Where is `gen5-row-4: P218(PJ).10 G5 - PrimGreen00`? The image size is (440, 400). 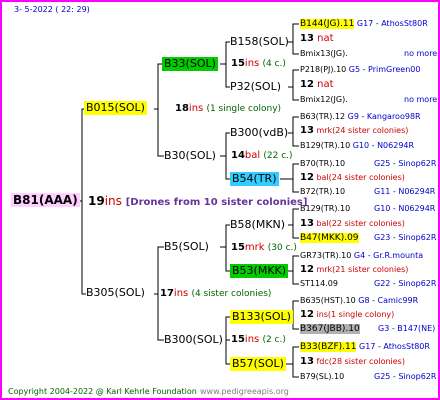 gen5-row-4: P218(PJ).10 G5 - PrimGreen00 is located at coordinates (360, 70).